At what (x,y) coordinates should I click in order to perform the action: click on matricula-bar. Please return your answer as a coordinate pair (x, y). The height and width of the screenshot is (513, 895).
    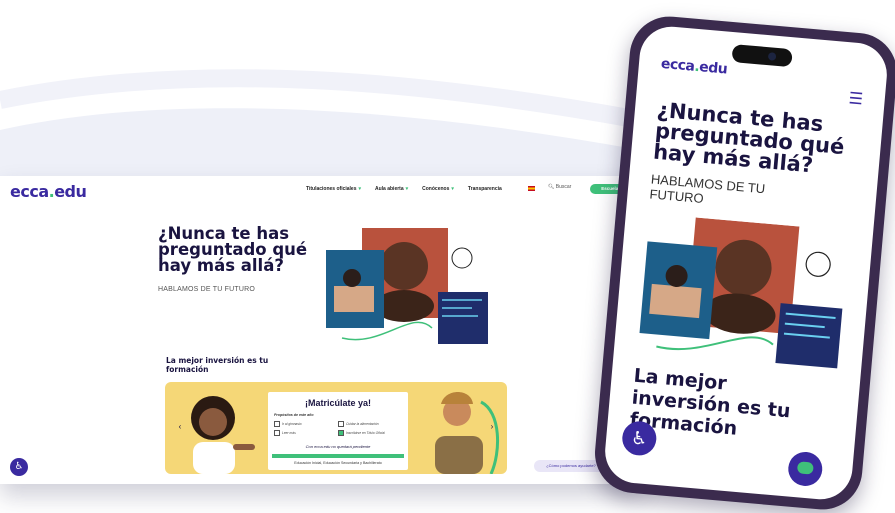
    Looking at the image, I should click on (338, 456).